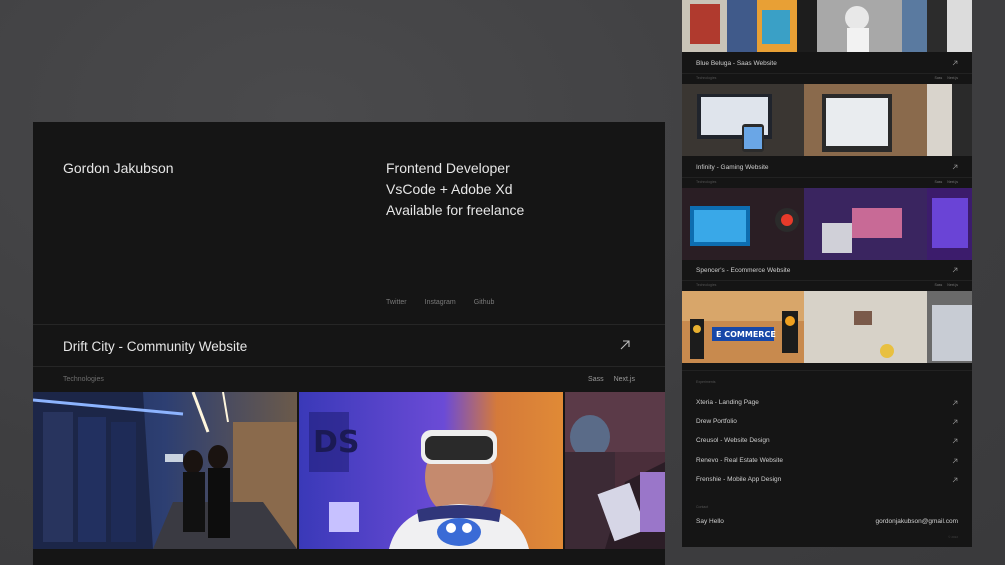  Describe the element at coordinates (165, 470) in the screenshot. I see `server-room-photo` at that location.